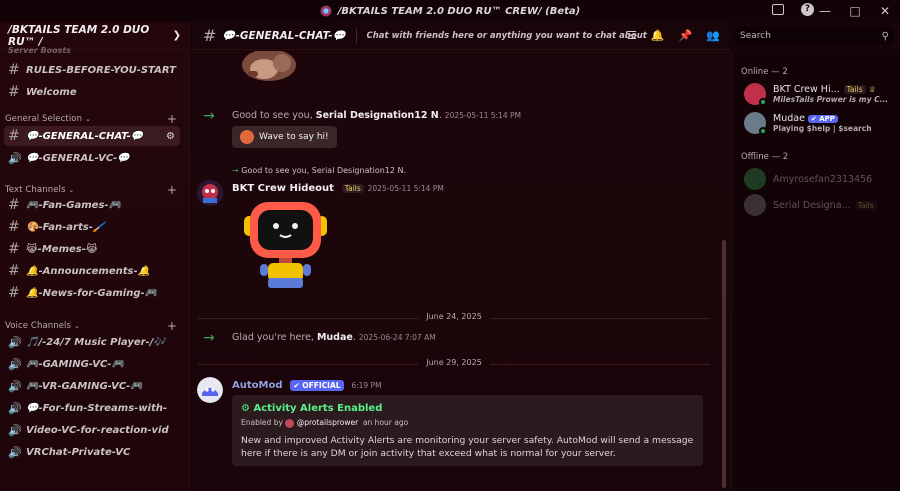 The image size is (900, 491). What do you see at coordinates (92, 293) in the screenshot?
I see `sidebar-item-news-for-gaming: # 🔔-News-for-Gaming-🎮` at bounding box center [92, 293].